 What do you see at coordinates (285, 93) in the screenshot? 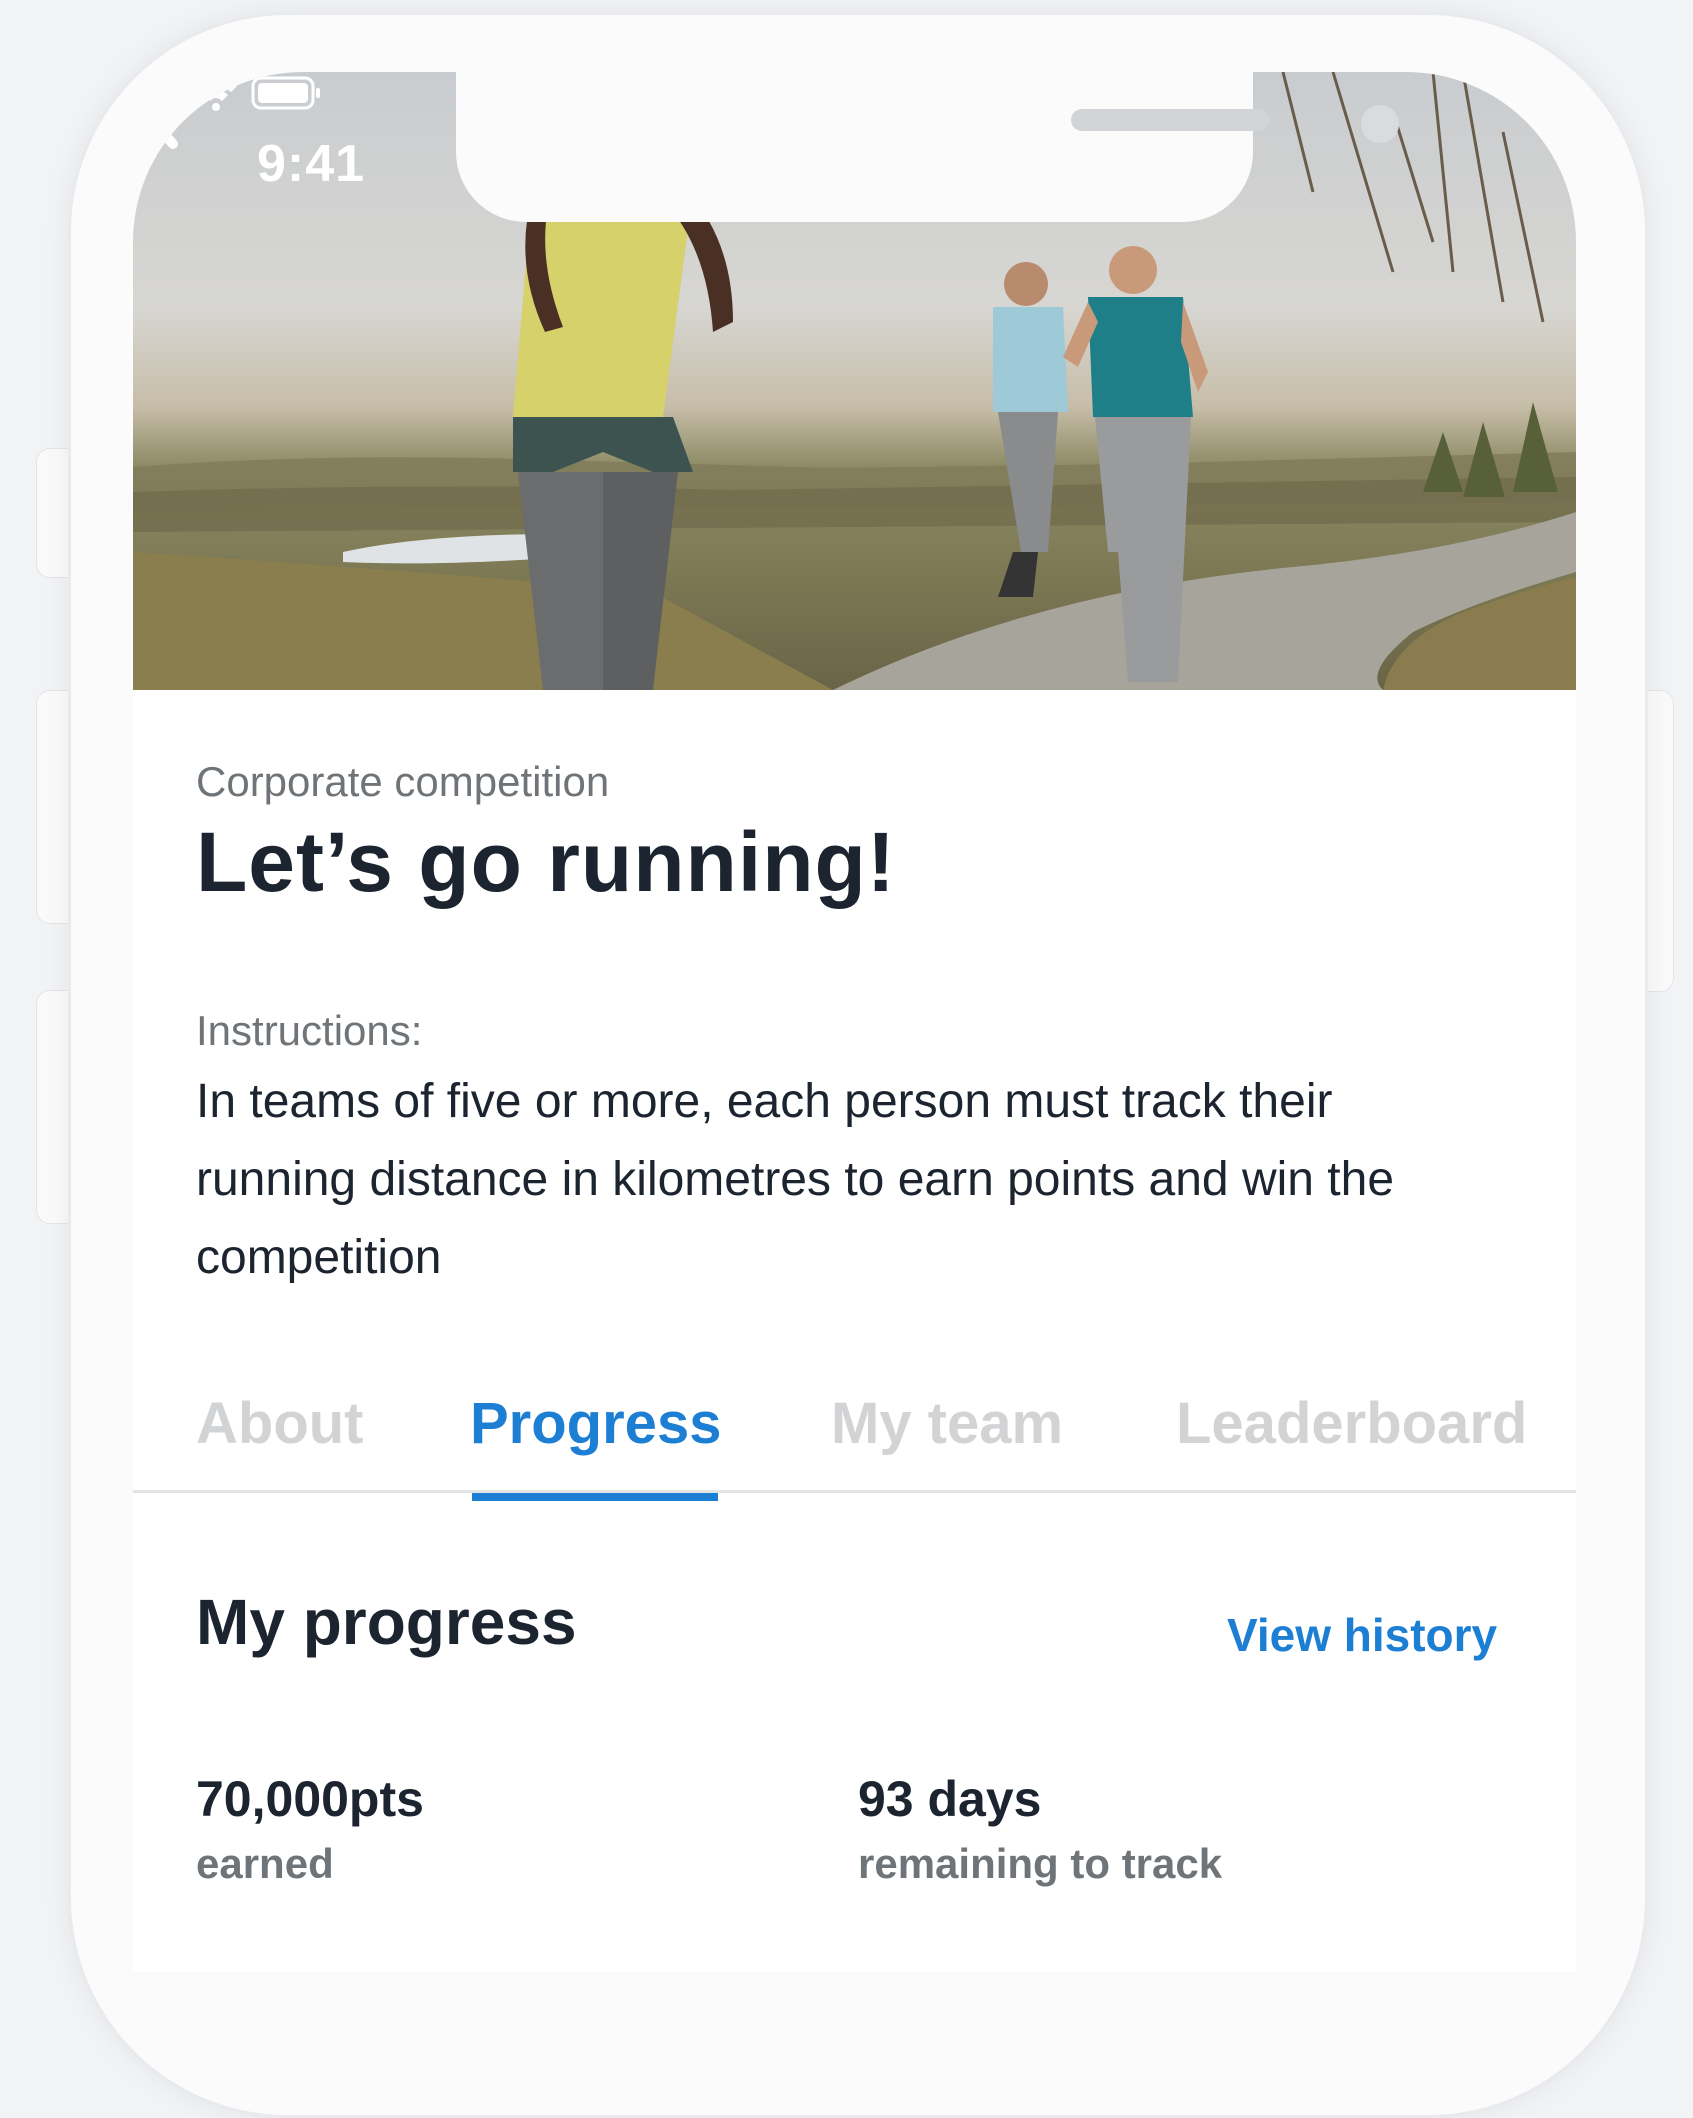
I see `battery-icon` at bounding box center [285, 93].